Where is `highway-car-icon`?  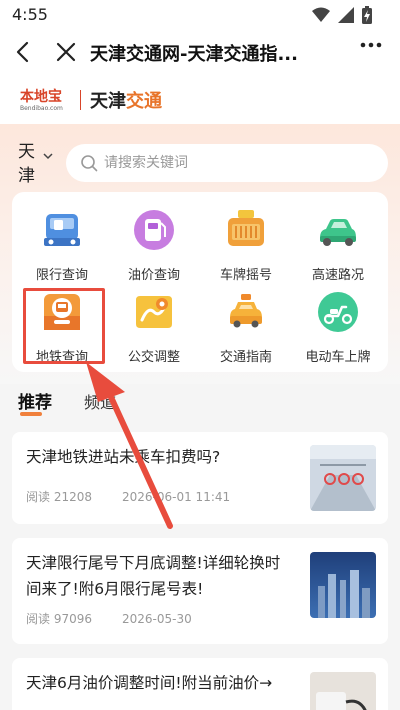 highway-car-icon is located at coordinates (338, 232).